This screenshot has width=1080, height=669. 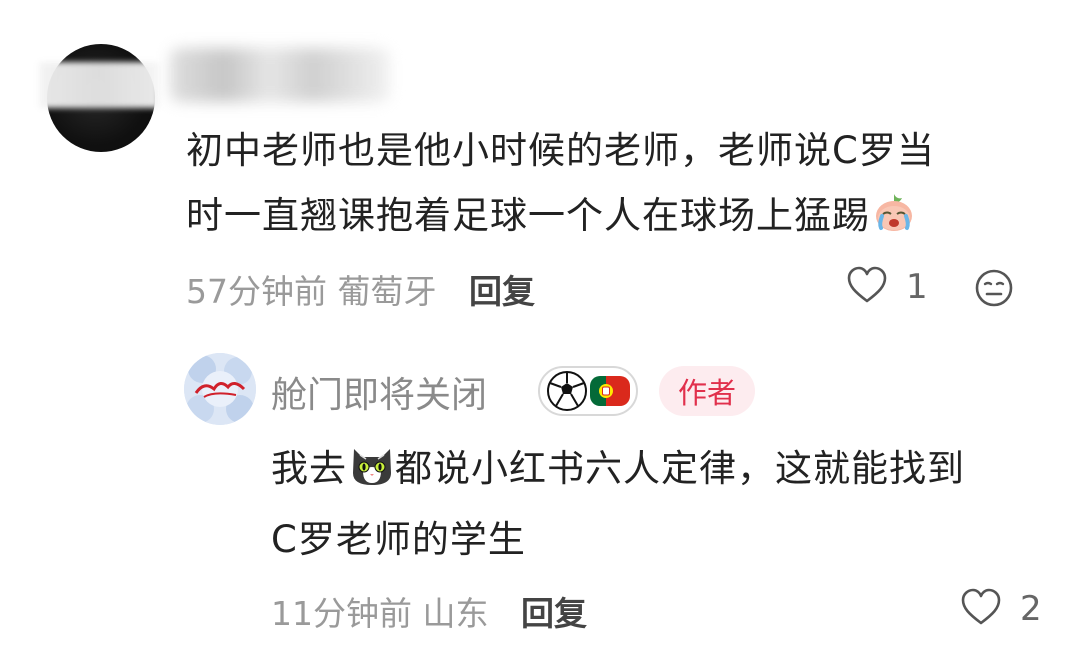 What do you see at coordinates (99, 85) in the screenshot?
I see `avatar-blur-overlay` at bounding box center [99, 85].